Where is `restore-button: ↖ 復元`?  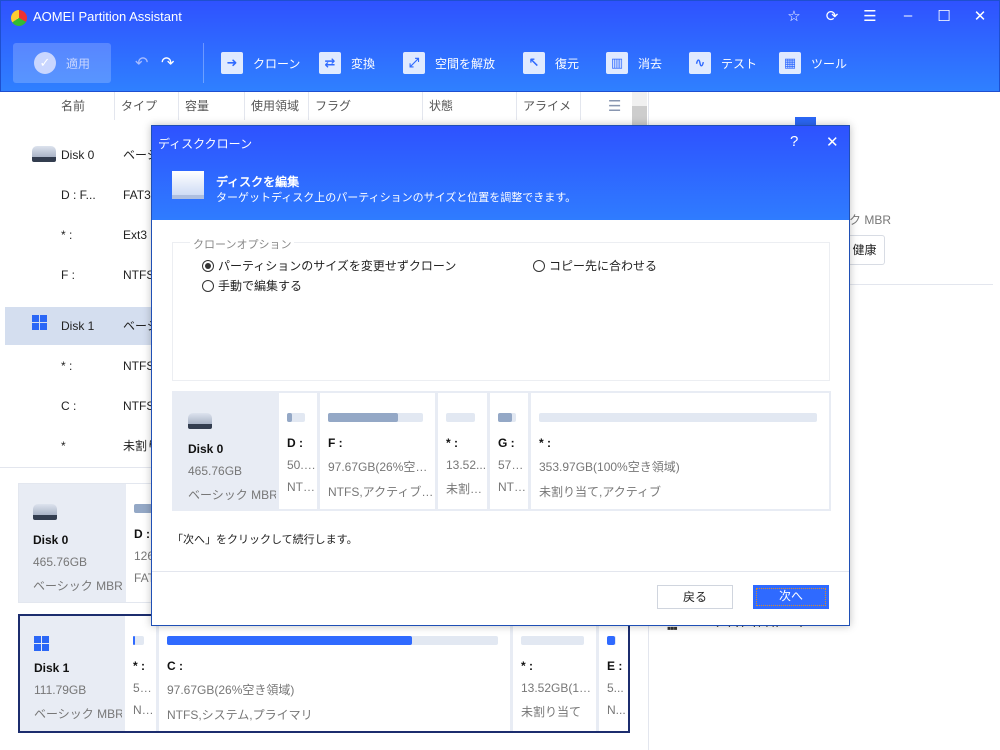 restore-button: ↖ 復元 is located at coordinates (551, 63).